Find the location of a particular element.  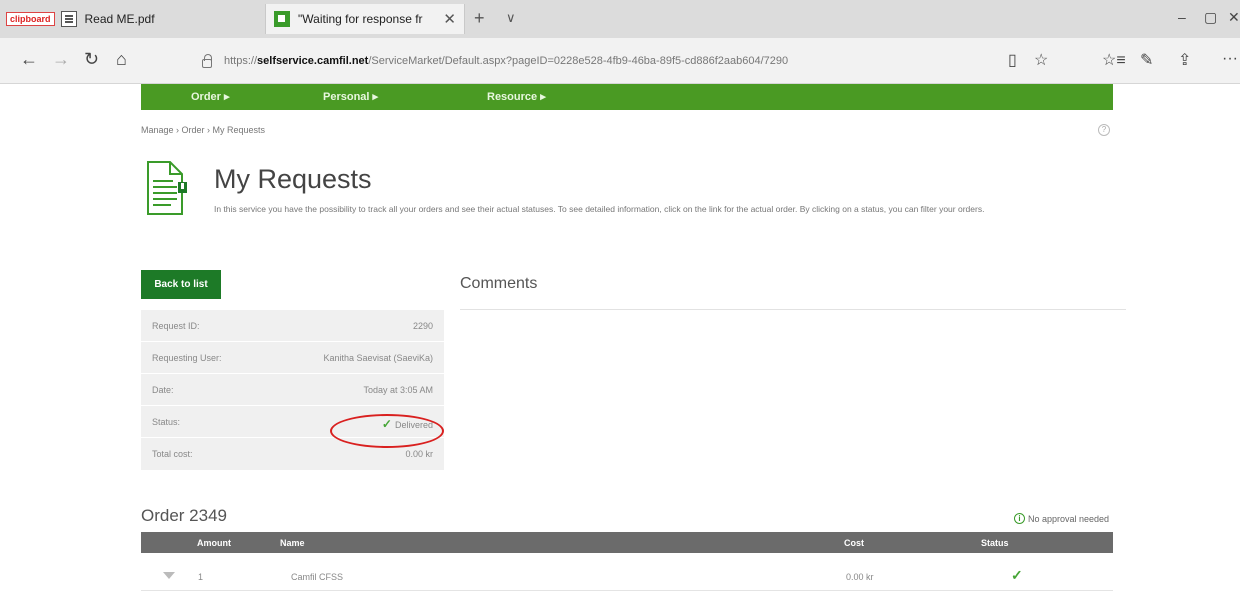

detail-label: Requesting User: is located at coordinates (187, 358).